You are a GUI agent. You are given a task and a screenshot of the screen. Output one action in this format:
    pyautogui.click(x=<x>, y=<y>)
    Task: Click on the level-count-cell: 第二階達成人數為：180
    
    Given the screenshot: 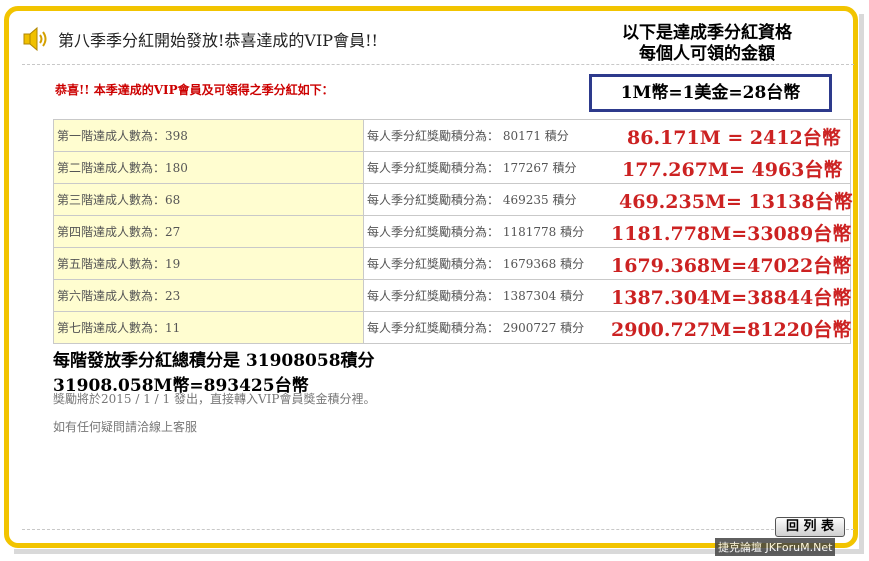 What is the action you would take?
    pyautogui.click(x=208, y=167)
    